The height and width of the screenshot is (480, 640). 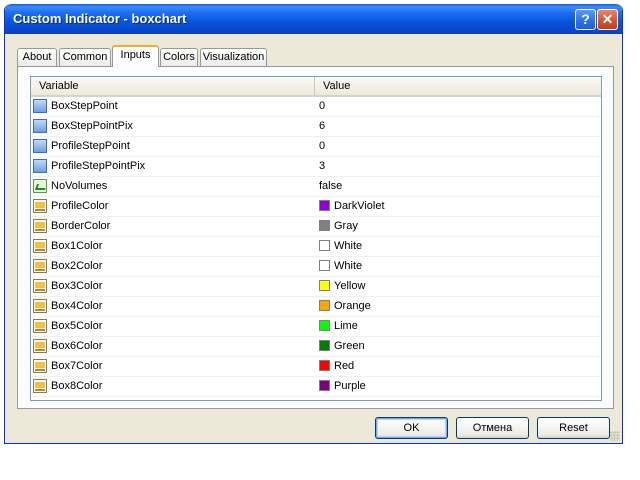 I want to click on value-cell: 3, so click(x=458, y=166).